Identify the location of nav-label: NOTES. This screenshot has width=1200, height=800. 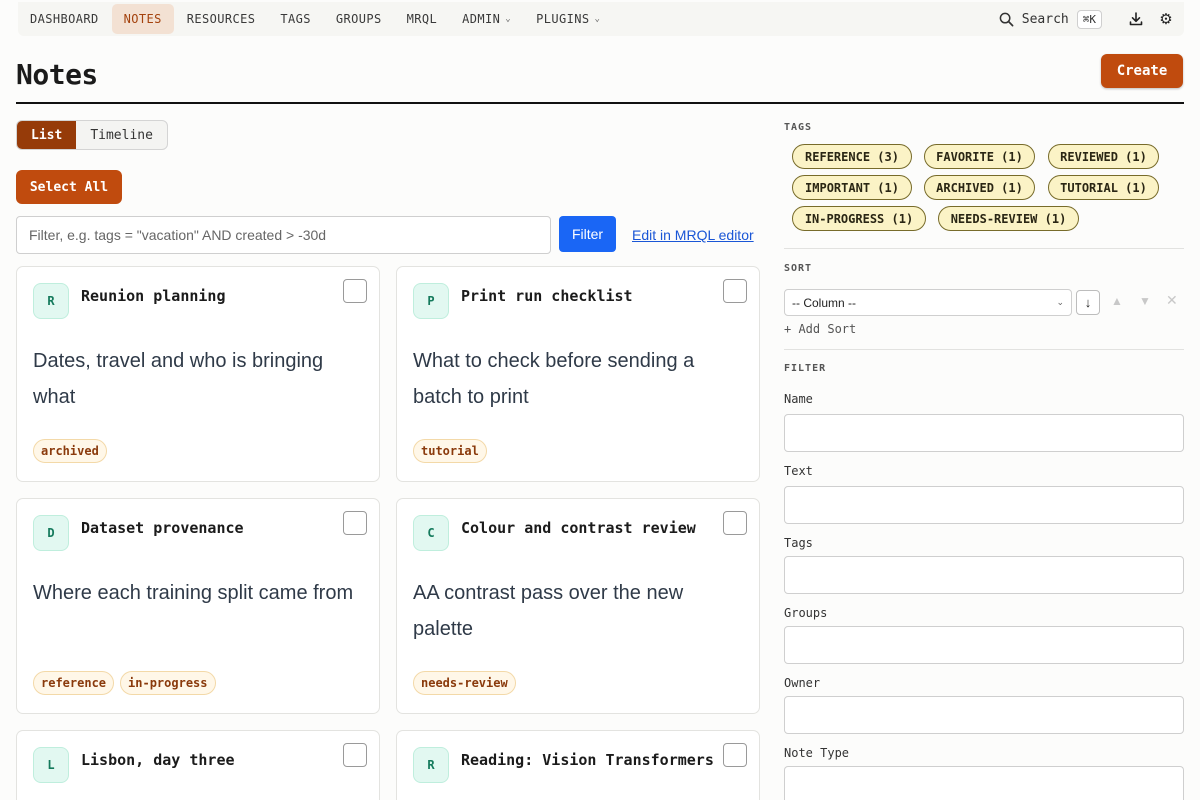
(142, 19).